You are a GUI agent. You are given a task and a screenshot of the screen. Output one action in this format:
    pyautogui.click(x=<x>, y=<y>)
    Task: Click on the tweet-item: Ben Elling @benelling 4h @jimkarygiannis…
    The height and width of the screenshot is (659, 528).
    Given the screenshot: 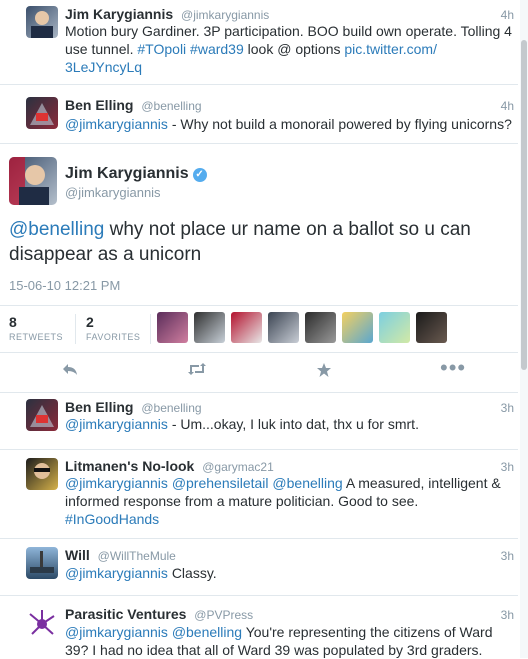 What is the action you would take?
    pyautogui.click(x=259, y=114)
    